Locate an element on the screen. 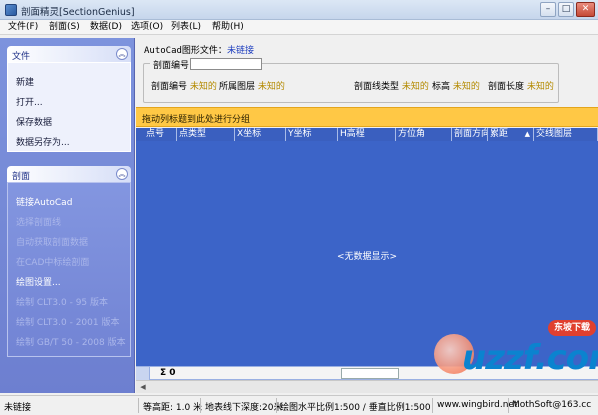 This screenshot has width=598, height=415. watermark-logo: uzzf.com 东坡下载 is located at coordinates (515, 353).